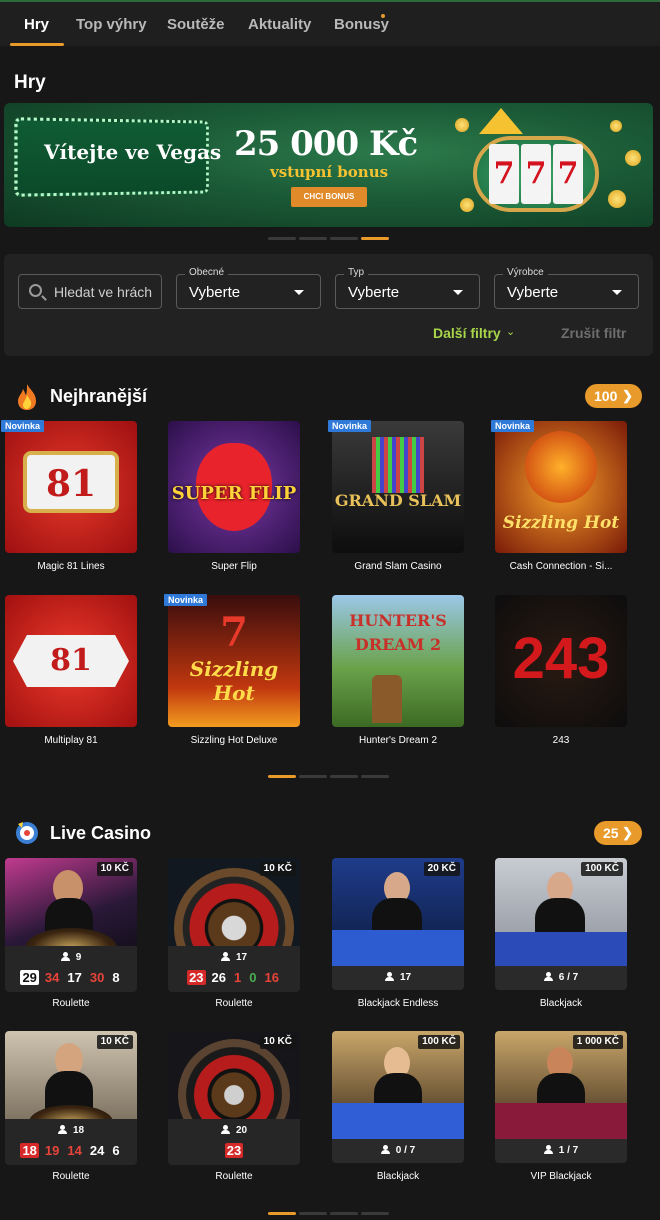  Describe the element at coordinates (71, 566) in the screenshot. I see `game-name: Magic 81 Lines` at that location.